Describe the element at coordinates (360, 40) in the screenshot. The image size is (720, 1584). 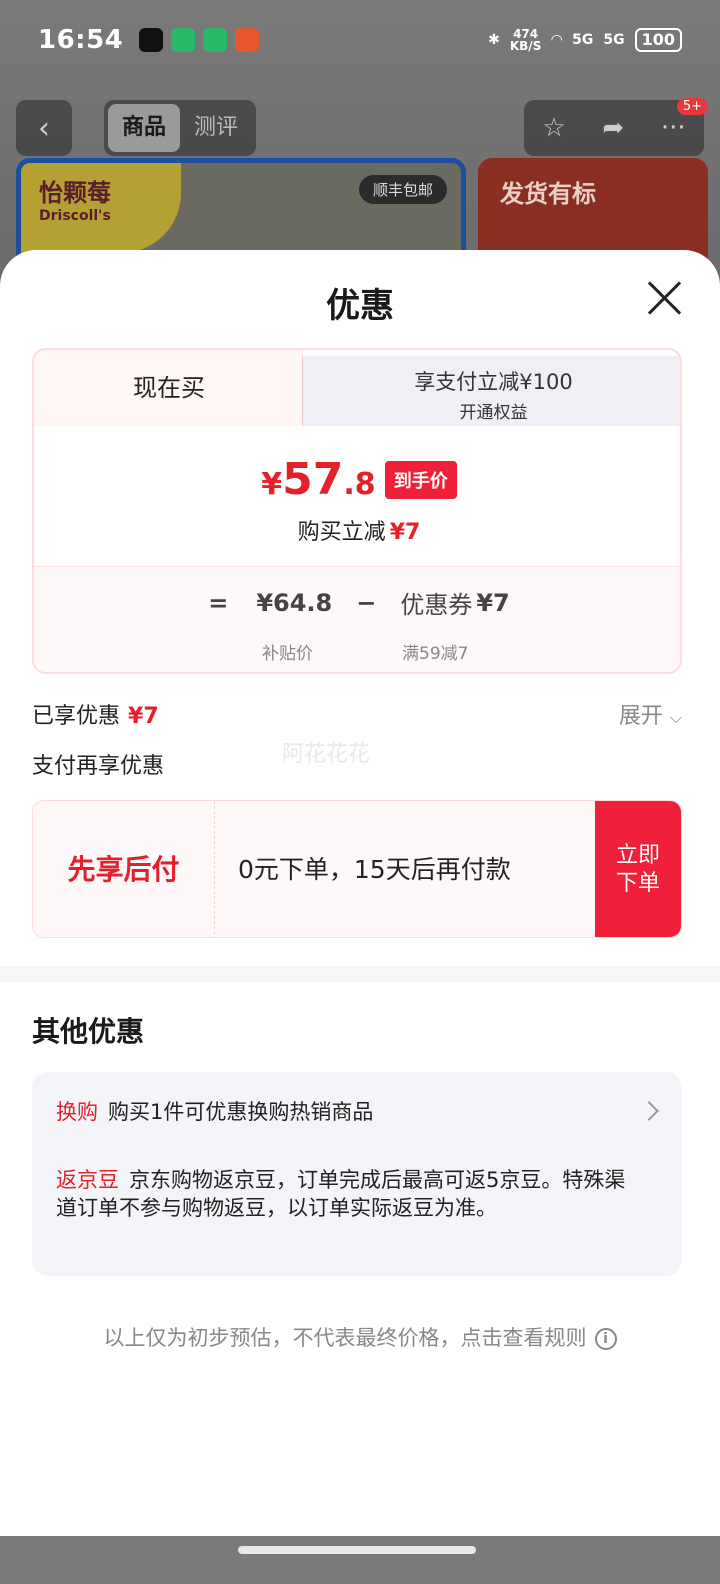
I see `status-bar: 16:54 ✱ 474 KB/S ◠ 5G 5G 100` at that location.